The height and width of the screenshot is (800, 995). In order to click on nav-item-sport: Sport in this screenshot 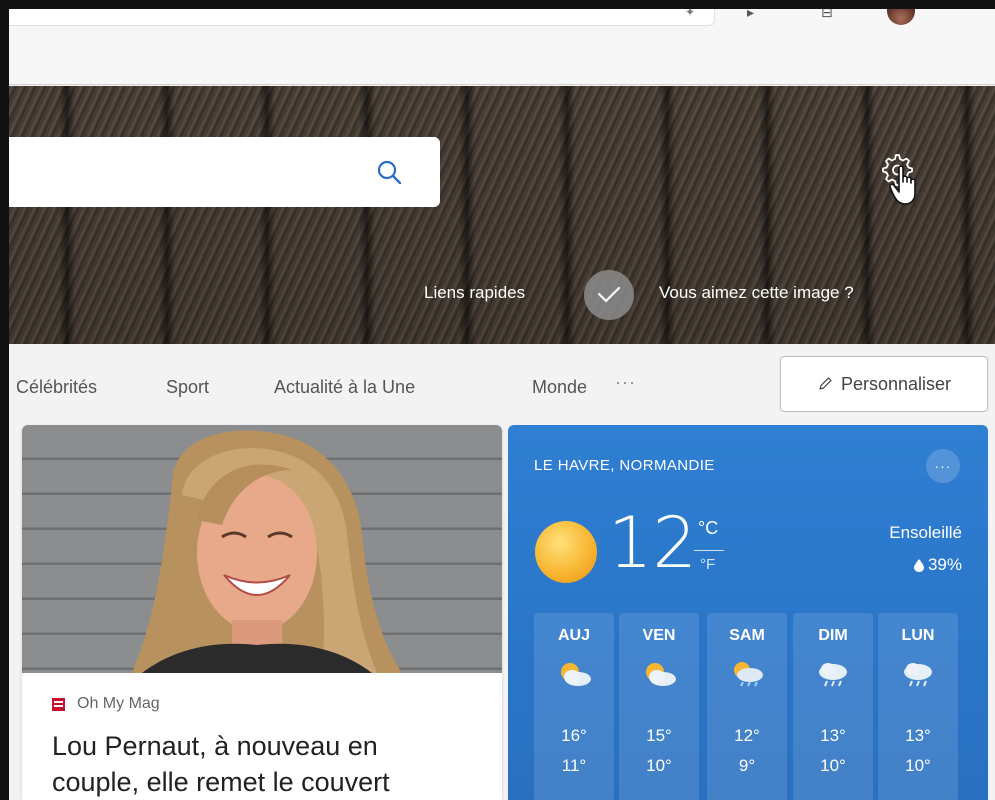, I will do `click(187, 387)`.